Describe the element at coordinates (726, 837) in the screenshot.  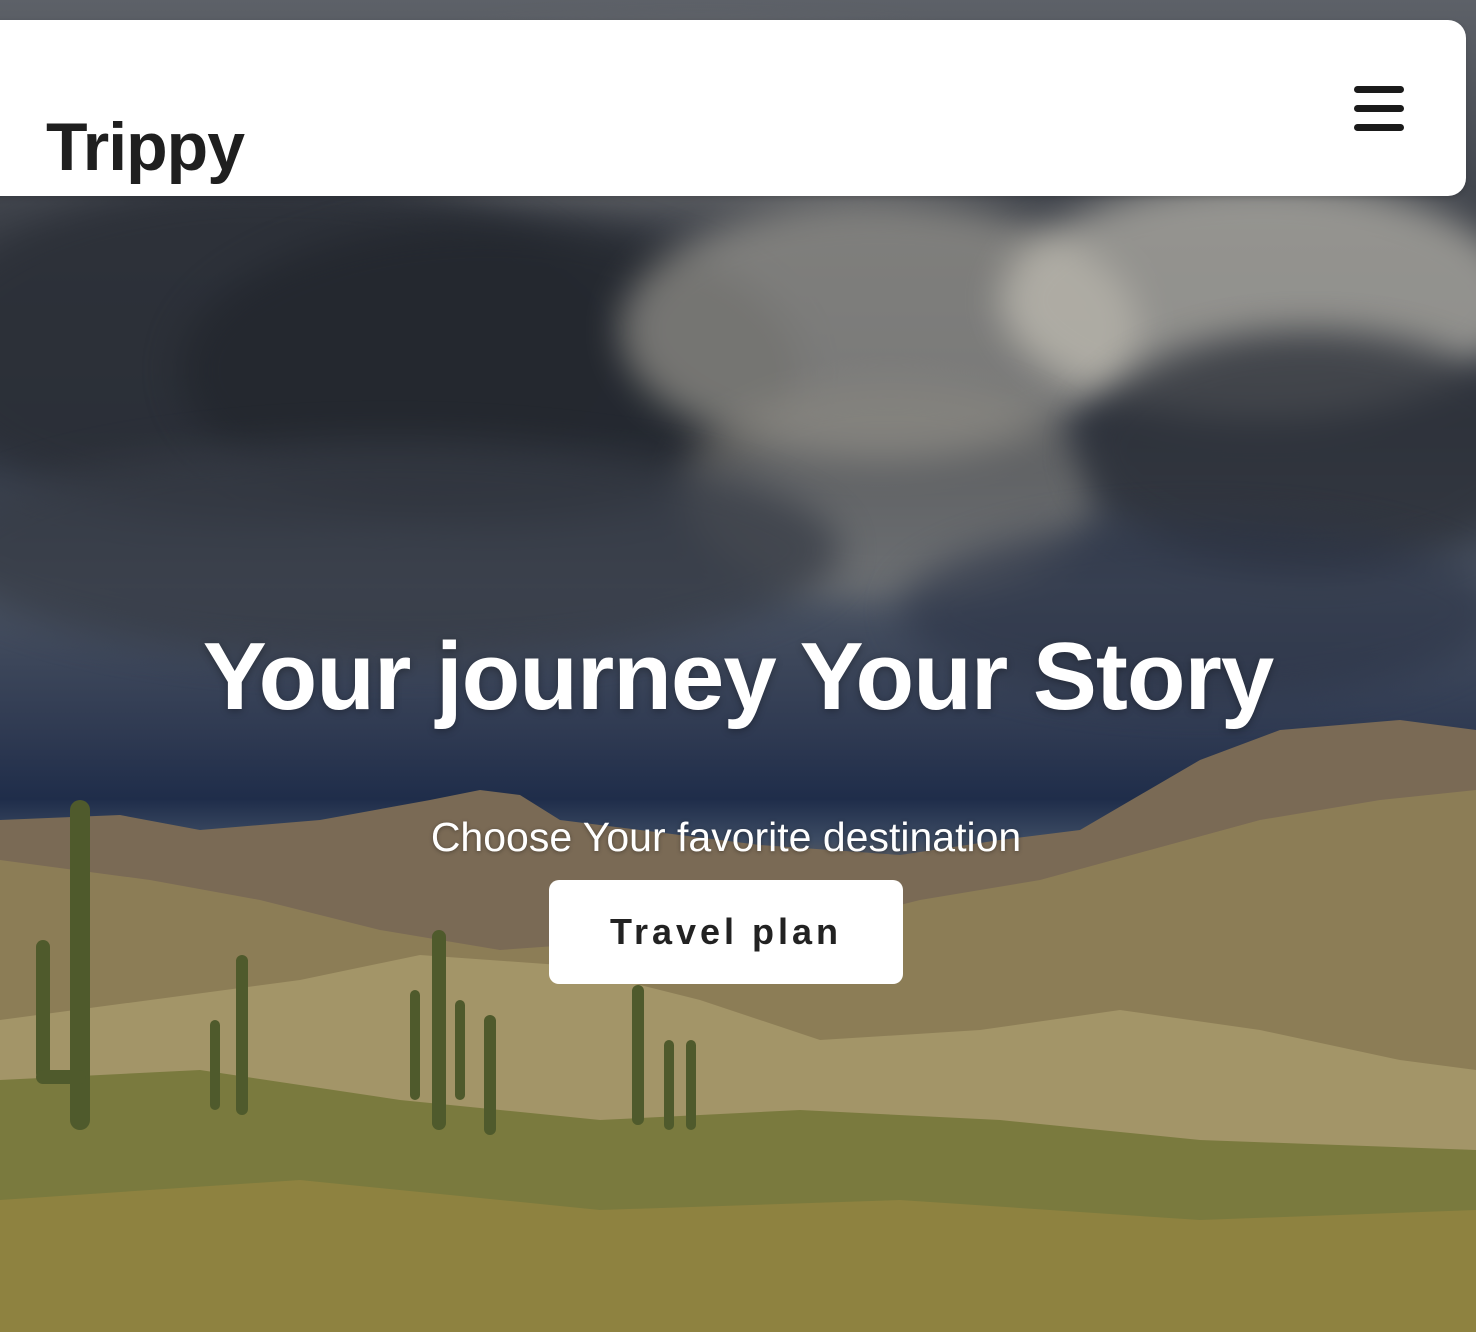
I see `hero-subtitle: Choose Your favorite destination` at that location.